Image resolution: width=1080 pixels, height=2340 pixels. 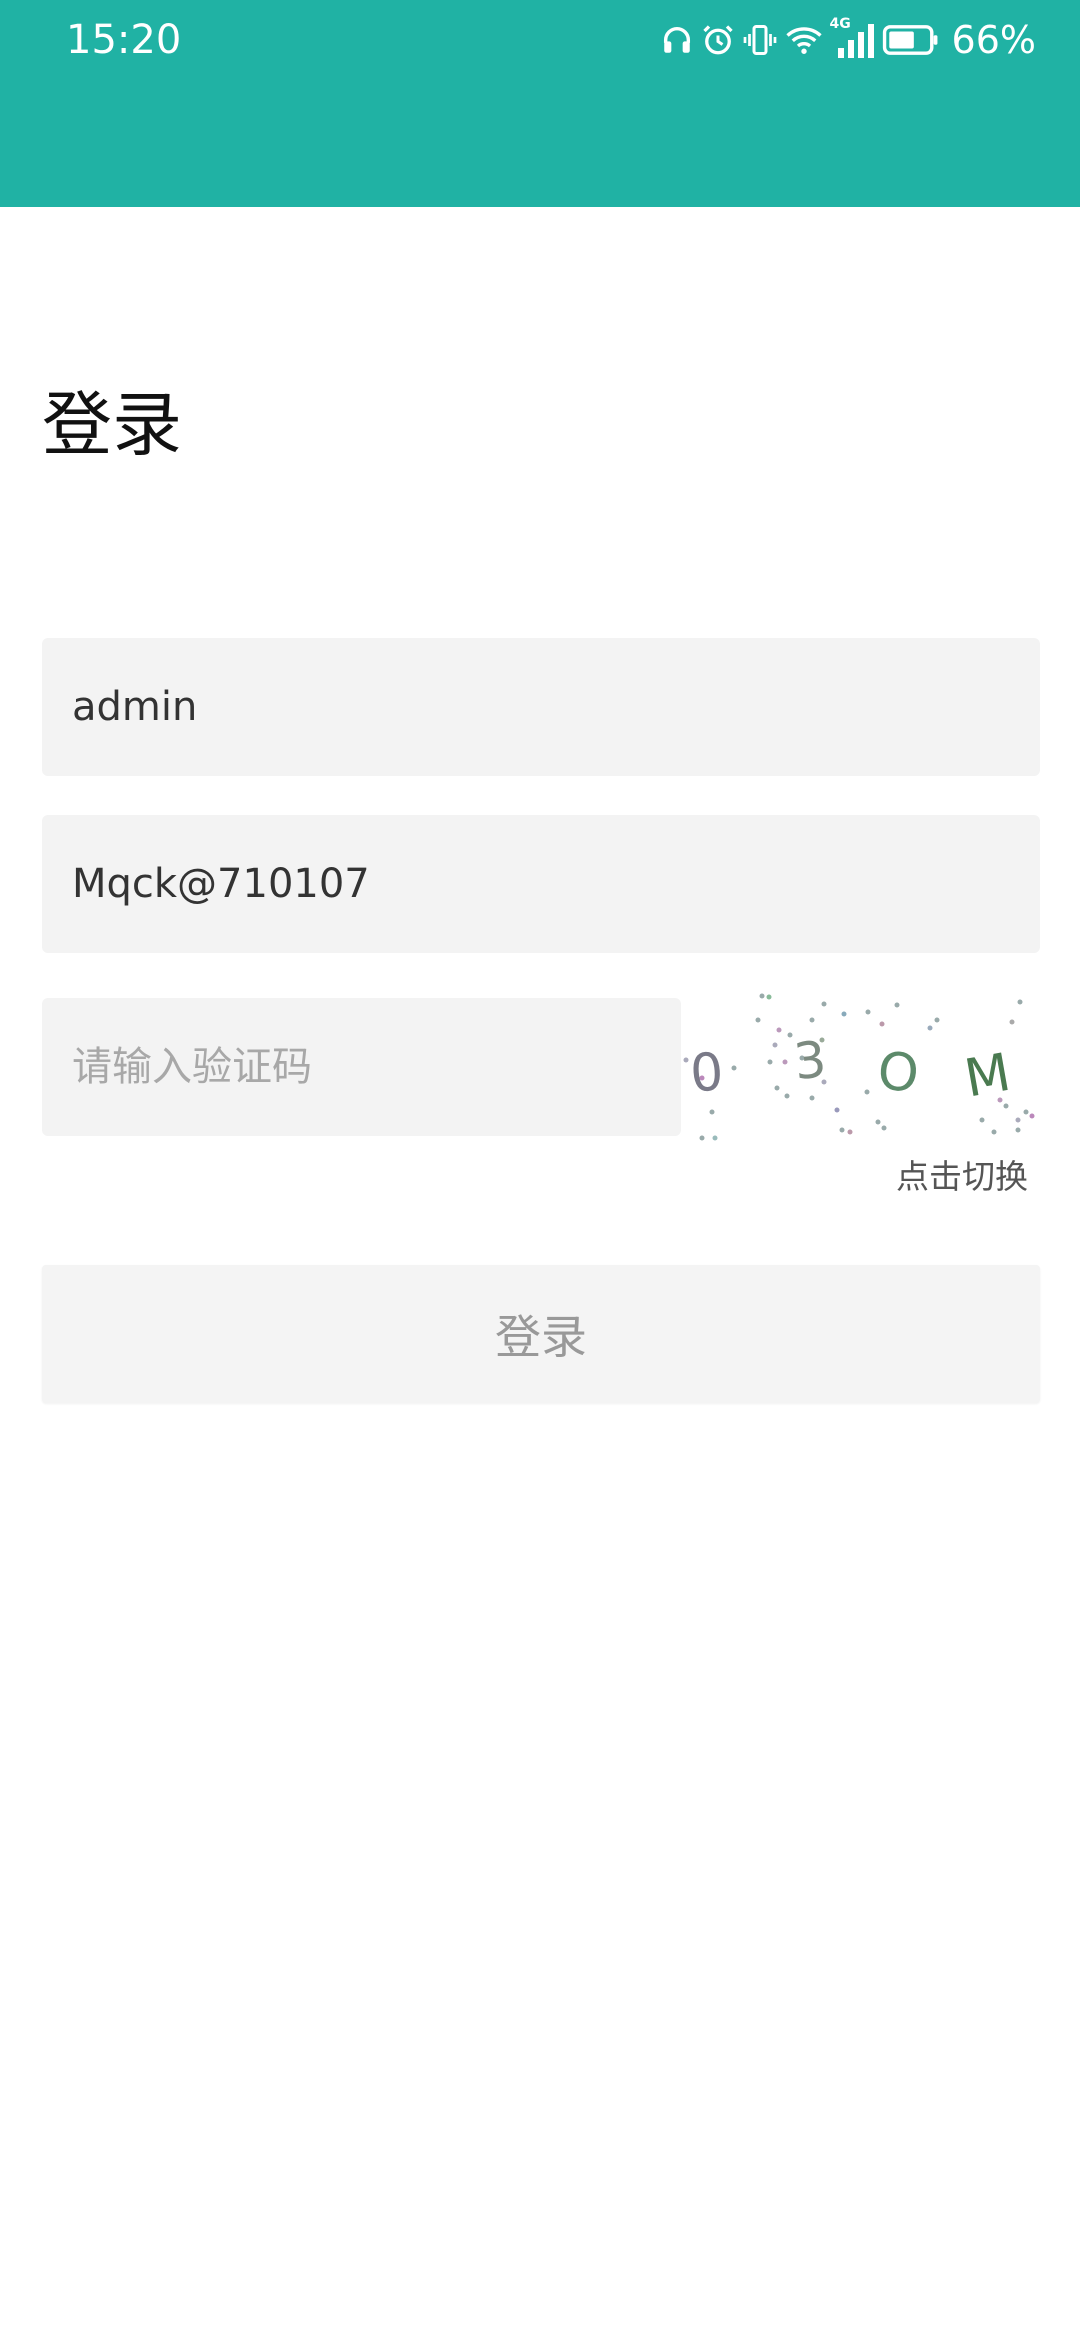 I want to click on login-button: 登录, so click(x=541, y=1334).